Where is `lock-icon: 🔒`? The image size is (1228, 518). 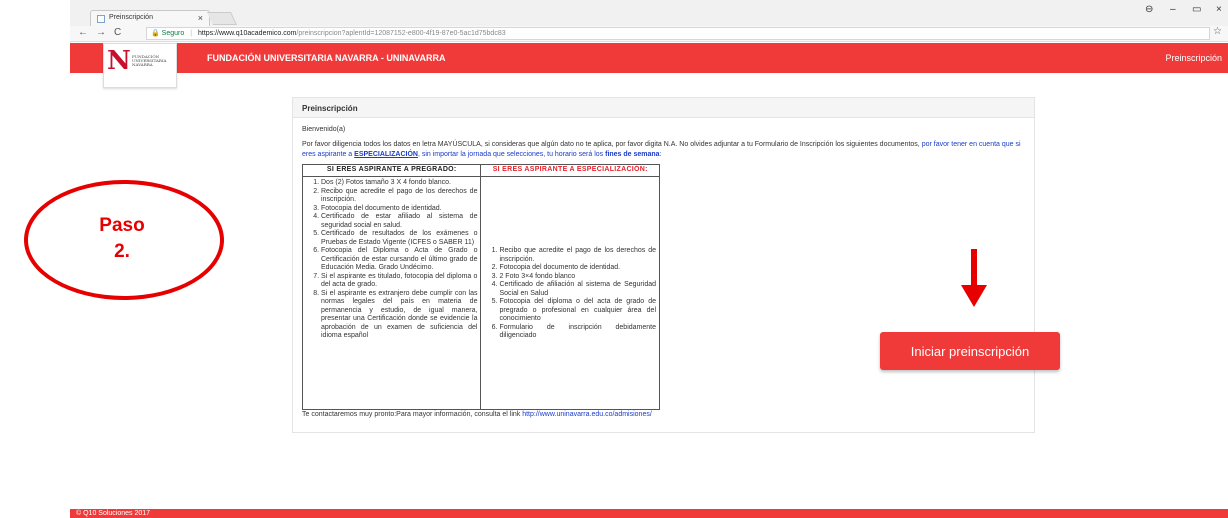
lock-icon: 🔒 is located at coordinates (155, 33).